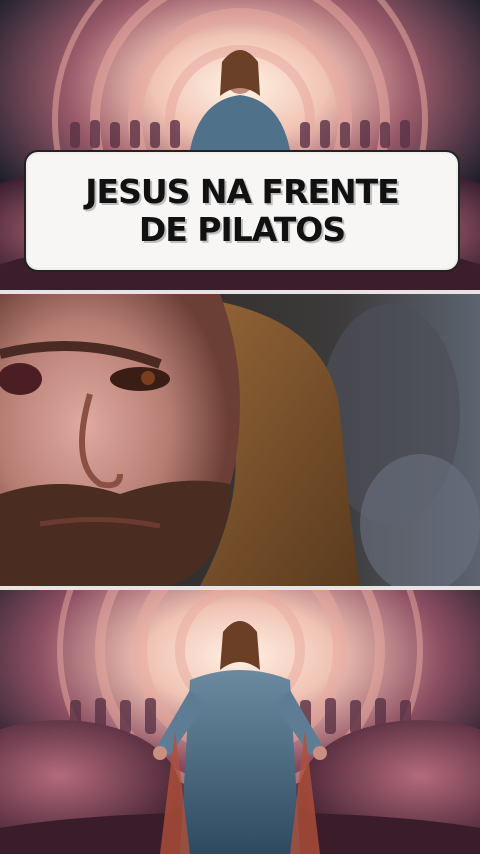 The height and width of the screenshot is (854, 480). What do you see at coordinates (242, 229) in the screenshot?
I see `title-line-2: DE PILATOS` at bounding box center [242, 229].